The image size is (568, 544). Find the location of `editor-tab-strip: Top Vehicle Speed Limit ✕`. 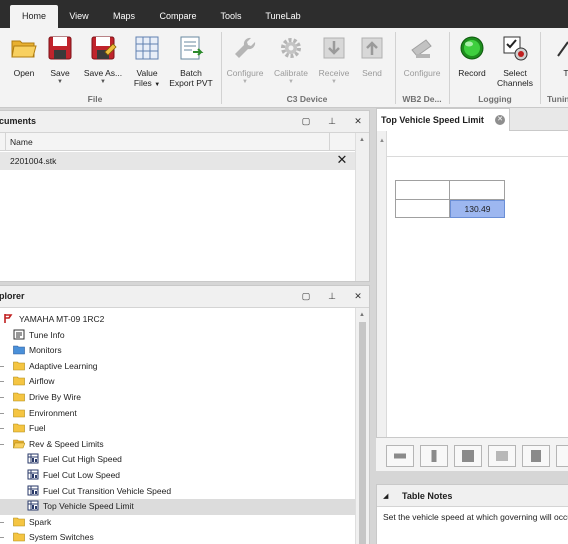

editor-tab-strip: Top Vehicle Speed Limit ✕ is located at coordinates (472, 119).